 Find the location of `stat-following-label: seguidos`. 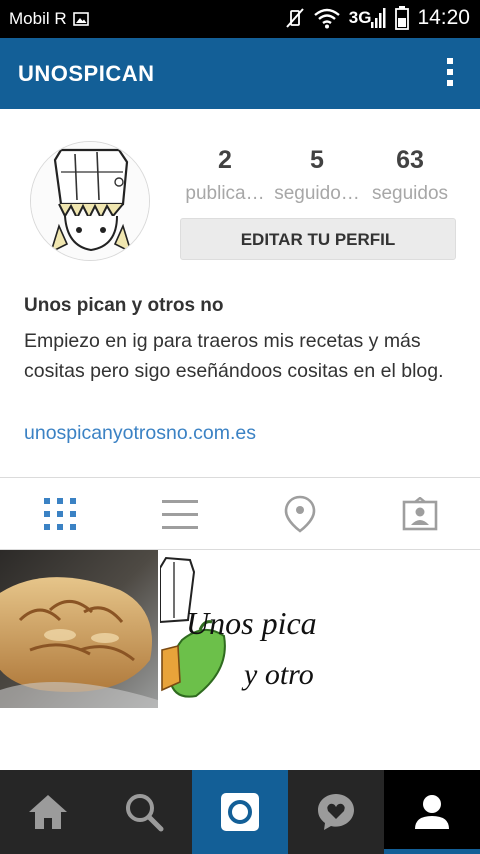

stat-following-label: seguidos is located at coordinates (410, 193).